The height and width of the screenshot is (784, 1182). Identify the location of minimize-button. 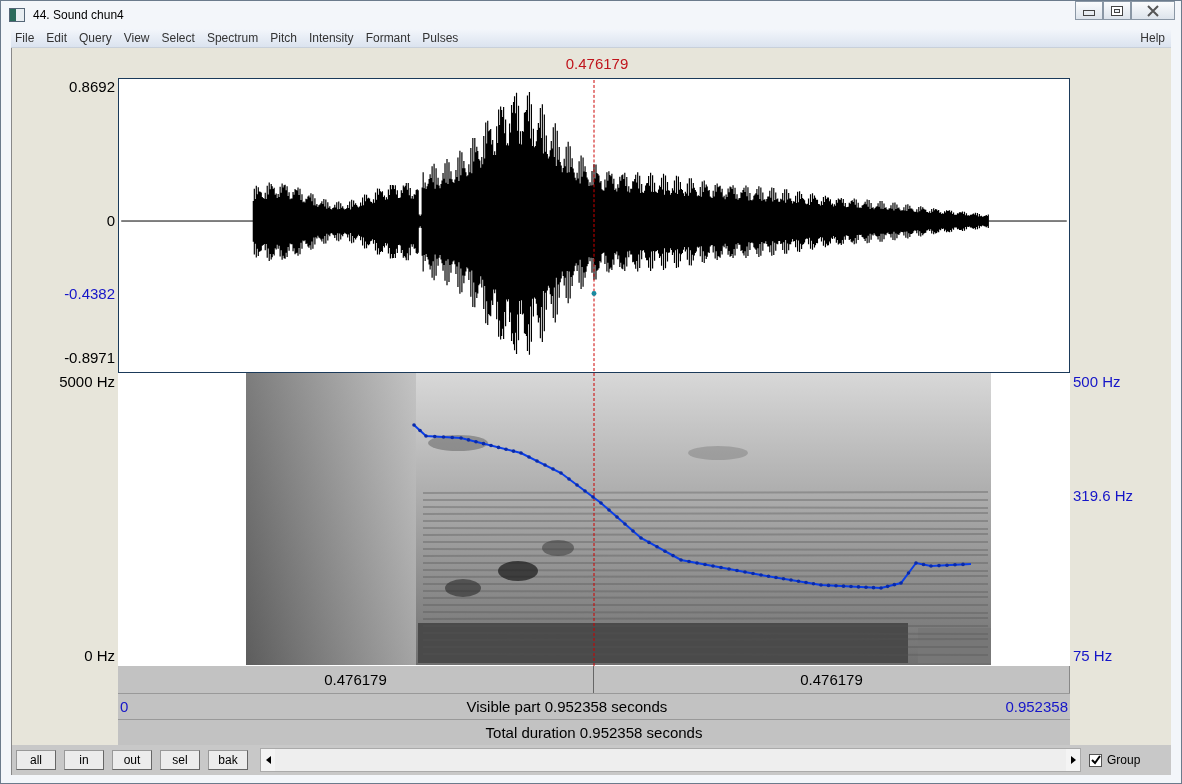
(1089, 10).